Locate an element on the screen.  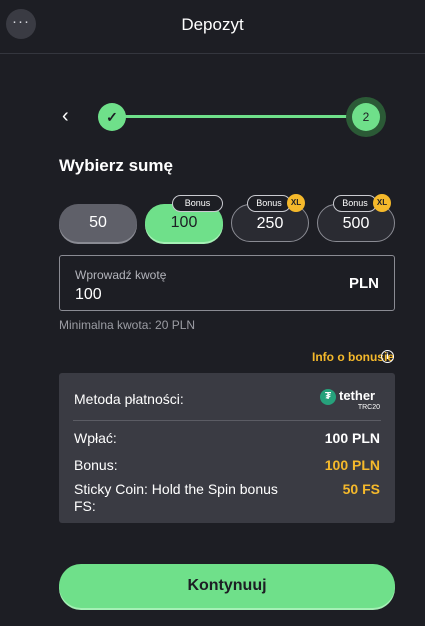
tether-logo: ₮ tether TRC20 is located at coordinates (350, 400).